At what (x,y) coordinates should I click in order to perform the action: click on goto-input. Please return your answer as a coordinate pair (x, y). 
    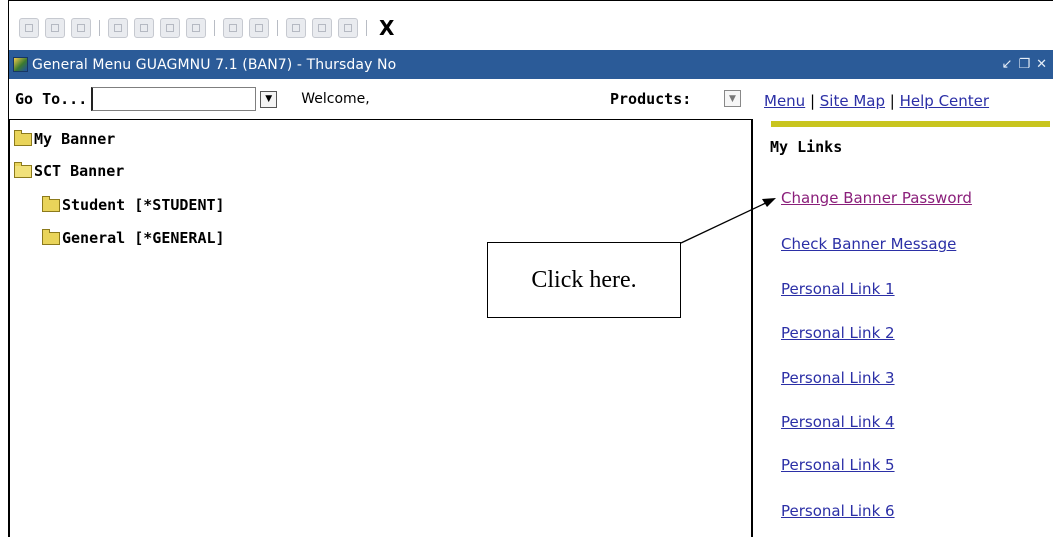
    Looking at the image, I should click on (174, 99).